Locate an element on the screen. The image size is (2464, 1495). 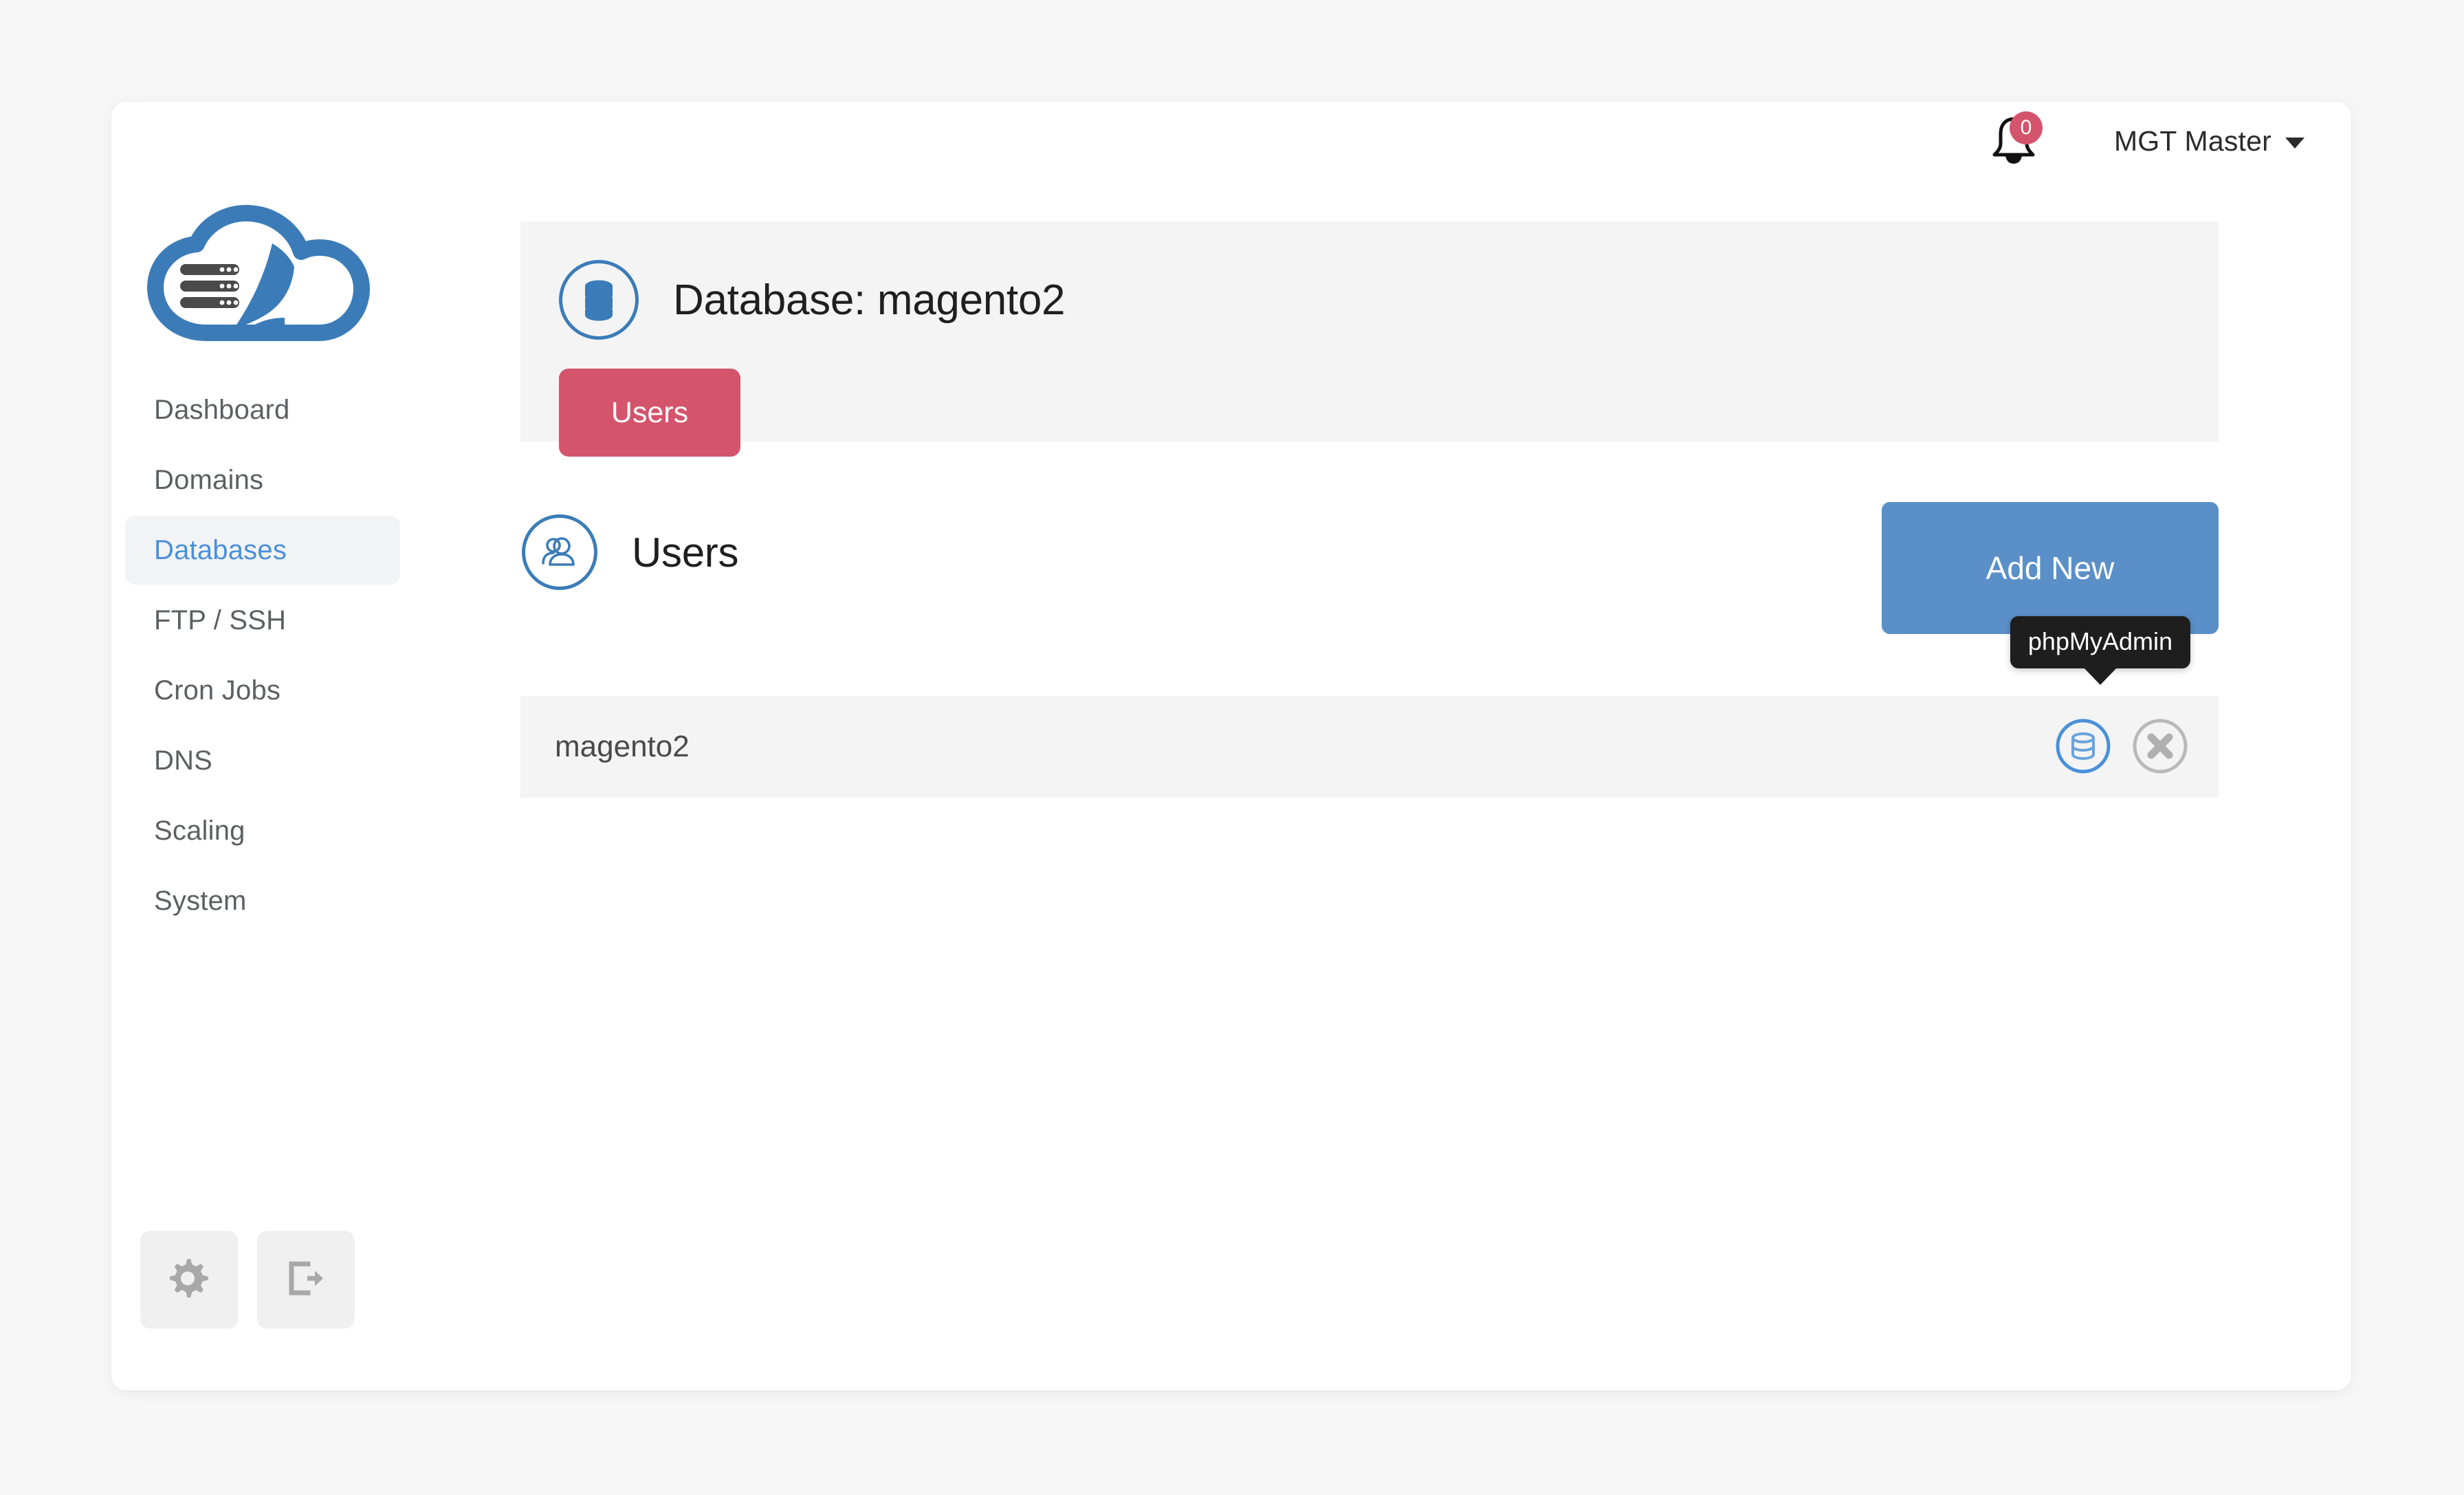
sidebar-item-dashboard: Dashboard is located at coordinates (262, 409).